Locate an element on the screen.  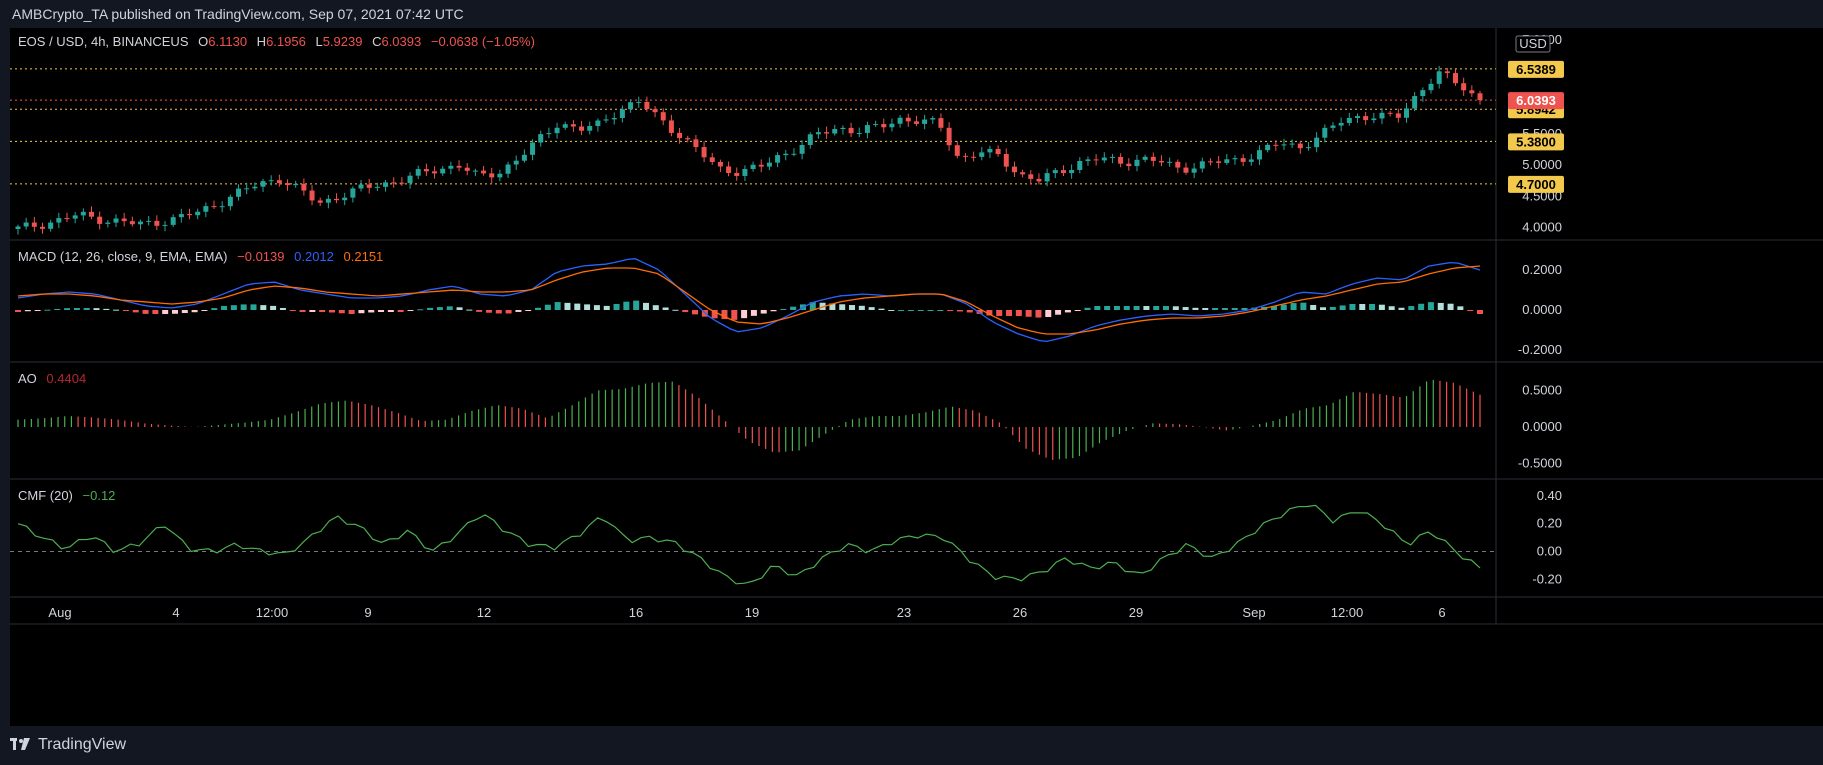
x-tick-label: Sep is located at coordinates (1253, 612).